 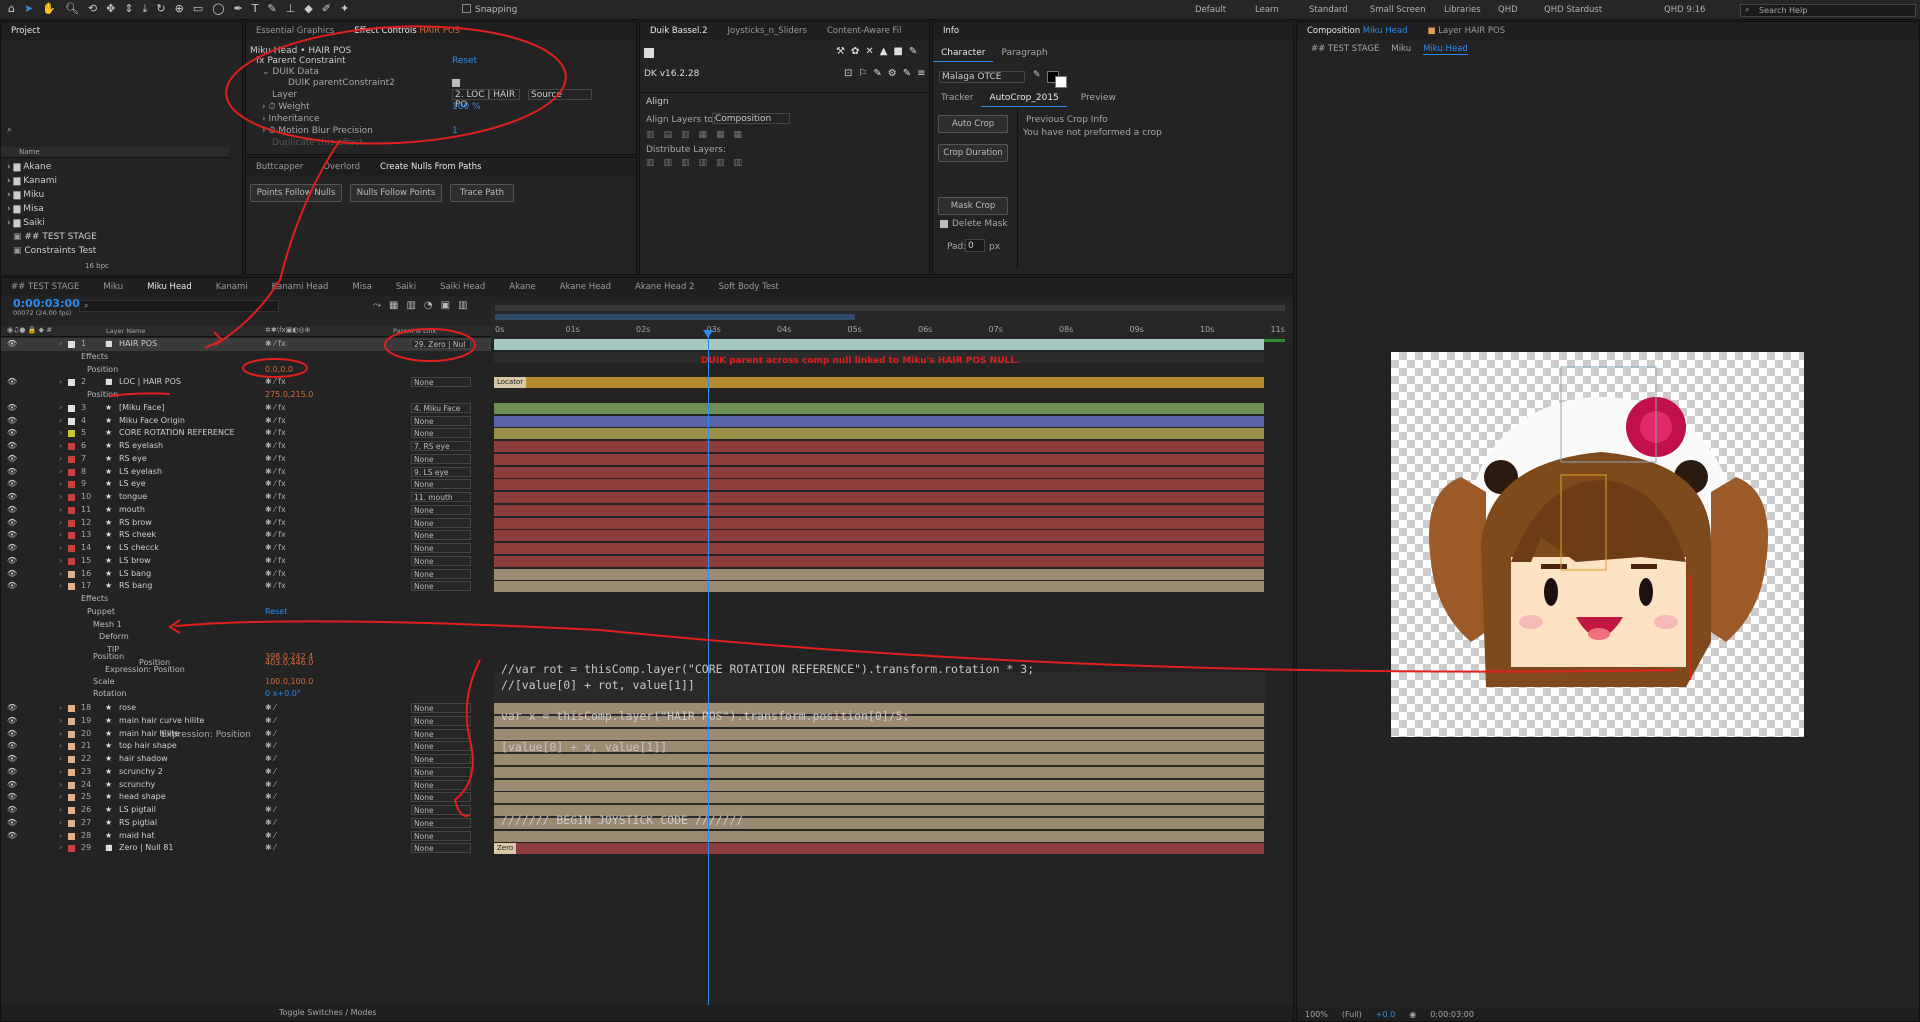 I want to click on workspace-default: Default, so click(x=1210, y=10).